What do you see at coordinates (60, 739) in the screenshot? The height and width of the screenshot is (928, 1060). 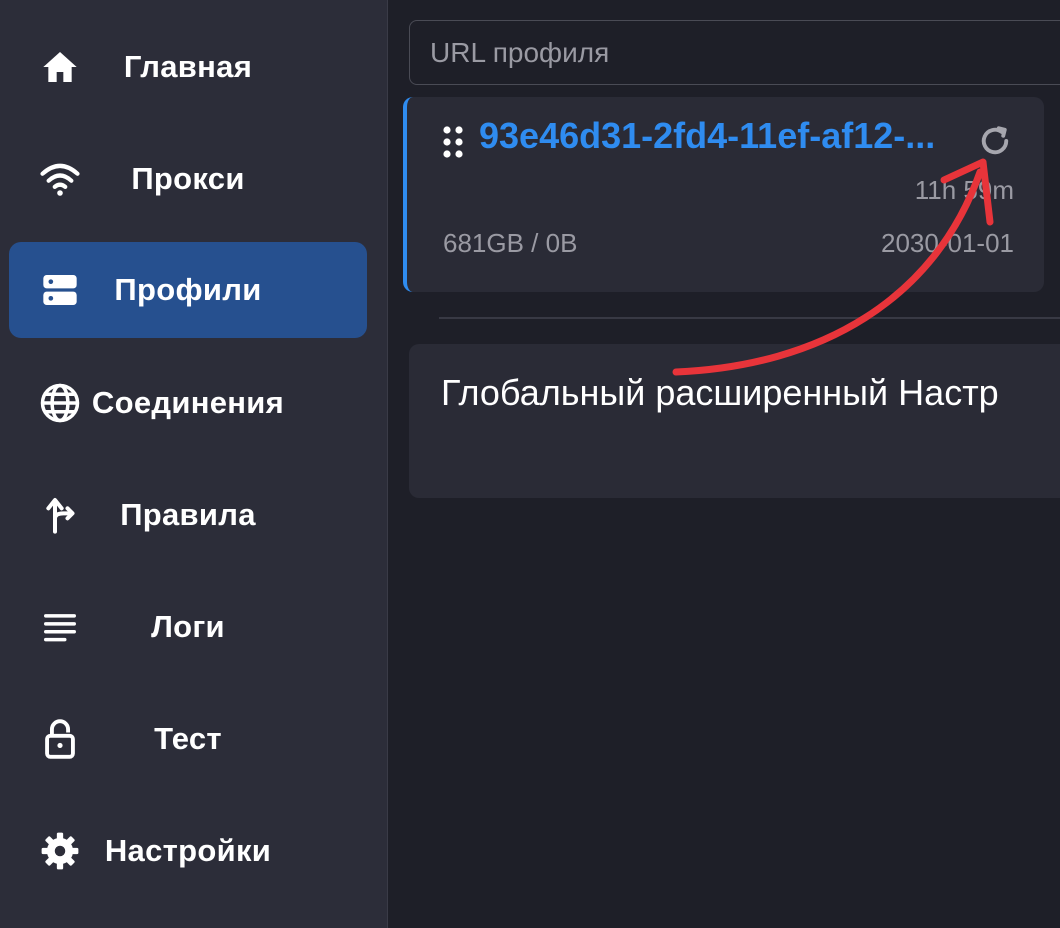 I see `unlock-icon` at bounding box center [60, 739].